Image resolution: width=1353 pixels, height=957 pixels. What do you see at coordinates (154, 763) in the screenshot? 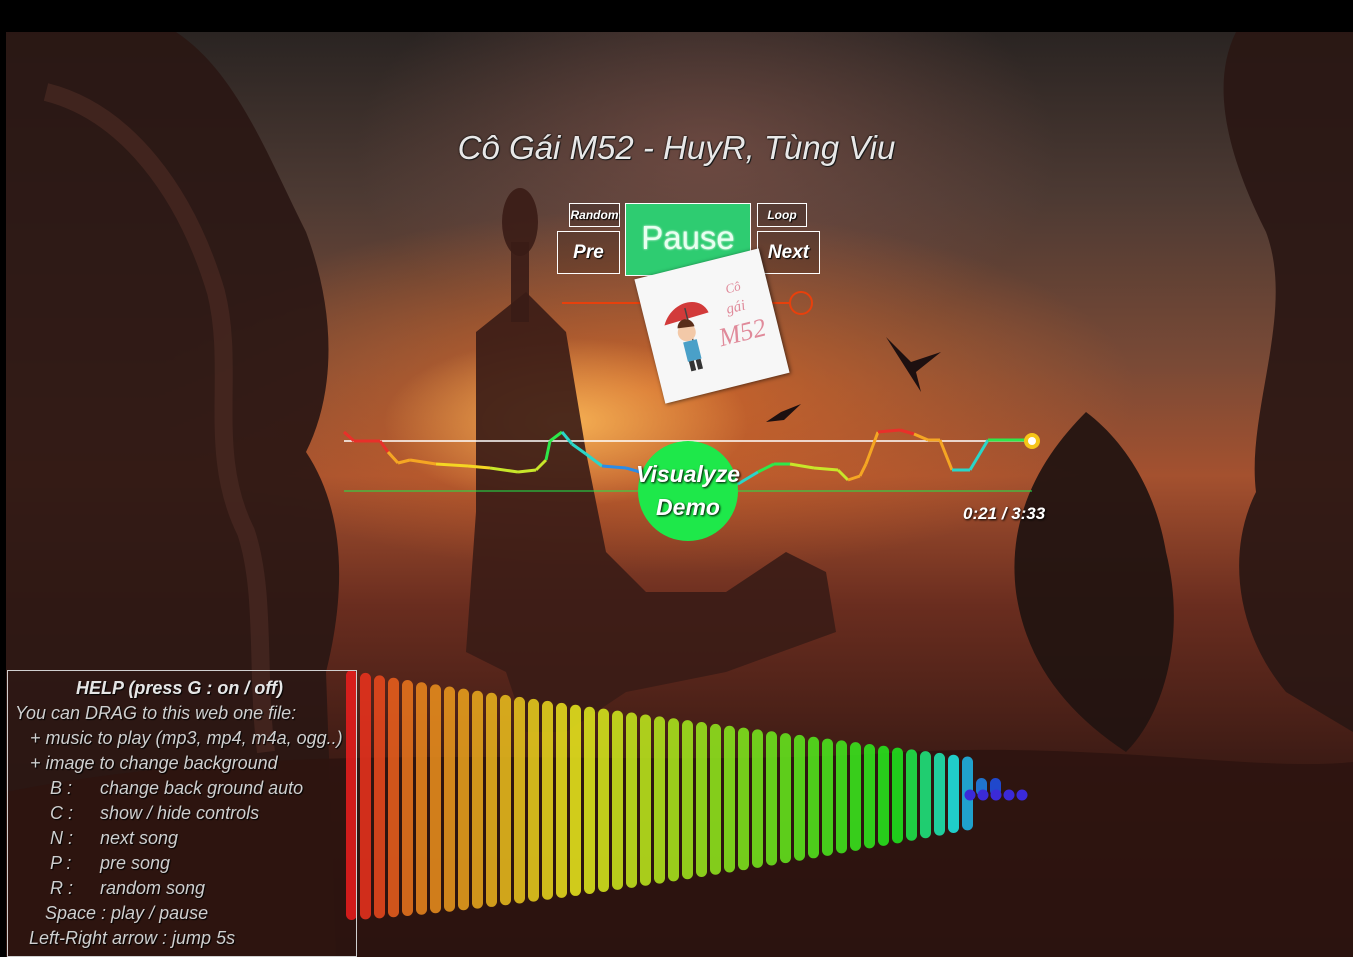
I see `help-drag-image: + image to change background` at bounding box center [154, 763].